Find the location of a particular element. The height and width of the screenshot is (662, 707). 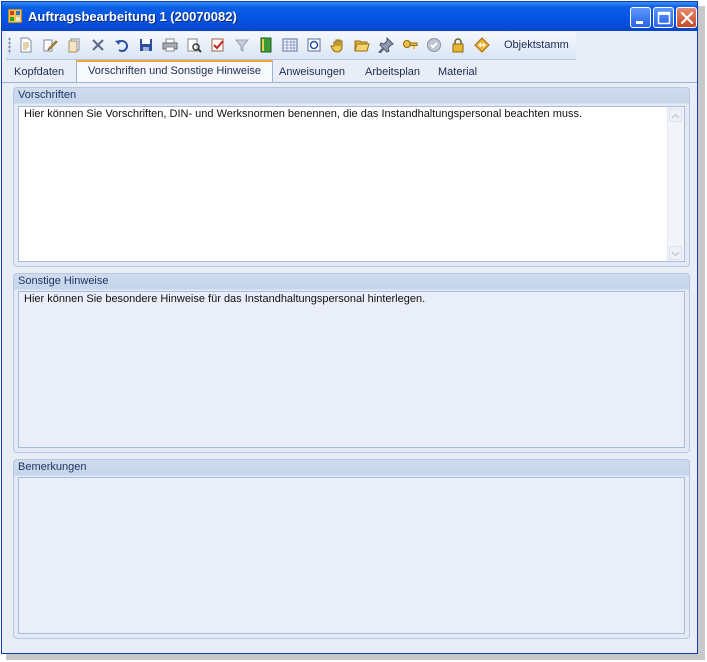

tab-vorschriften-und-sonstige-hinweise: Vorschriften und Sonstige Hinweise is located at coordinates (175, 71).